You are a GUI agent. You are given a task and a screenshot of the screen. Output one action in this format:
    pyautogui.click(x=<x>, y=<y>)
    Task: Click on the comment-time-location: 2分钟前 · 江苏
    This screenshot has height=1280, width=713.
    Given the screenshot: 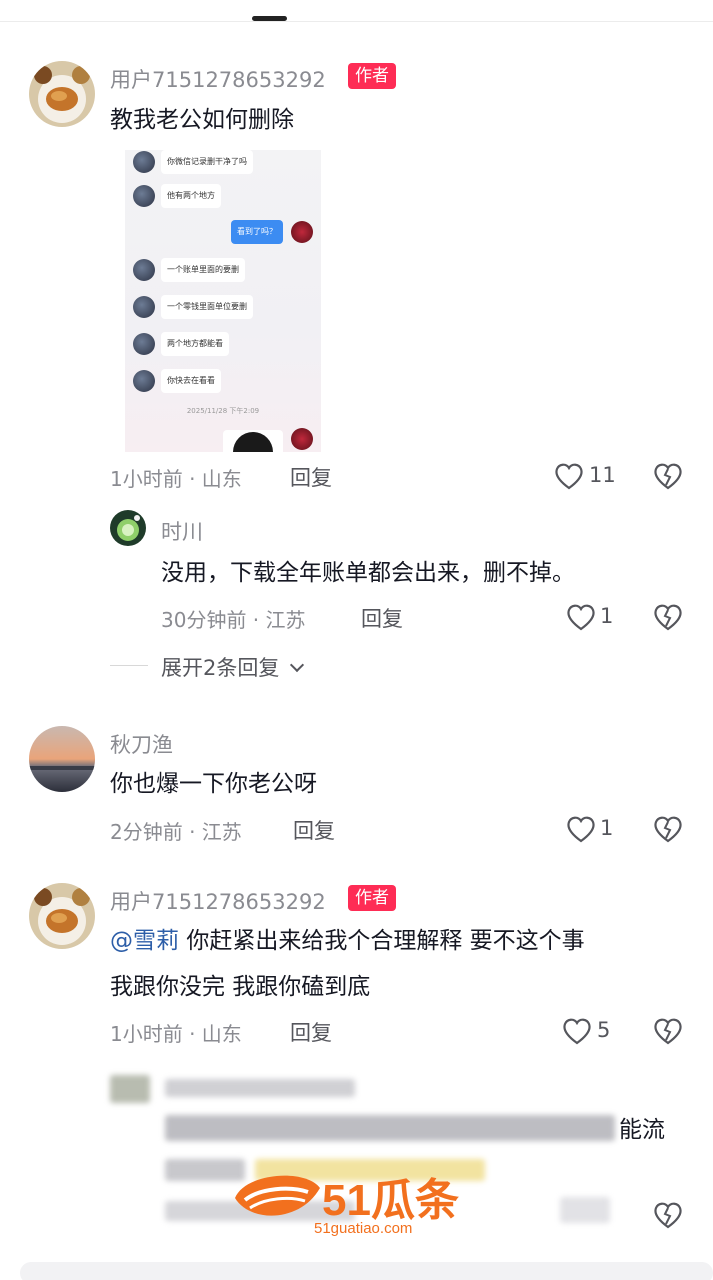 What is the action you would take?
    pyautogui.click(x=176, y=832)
    